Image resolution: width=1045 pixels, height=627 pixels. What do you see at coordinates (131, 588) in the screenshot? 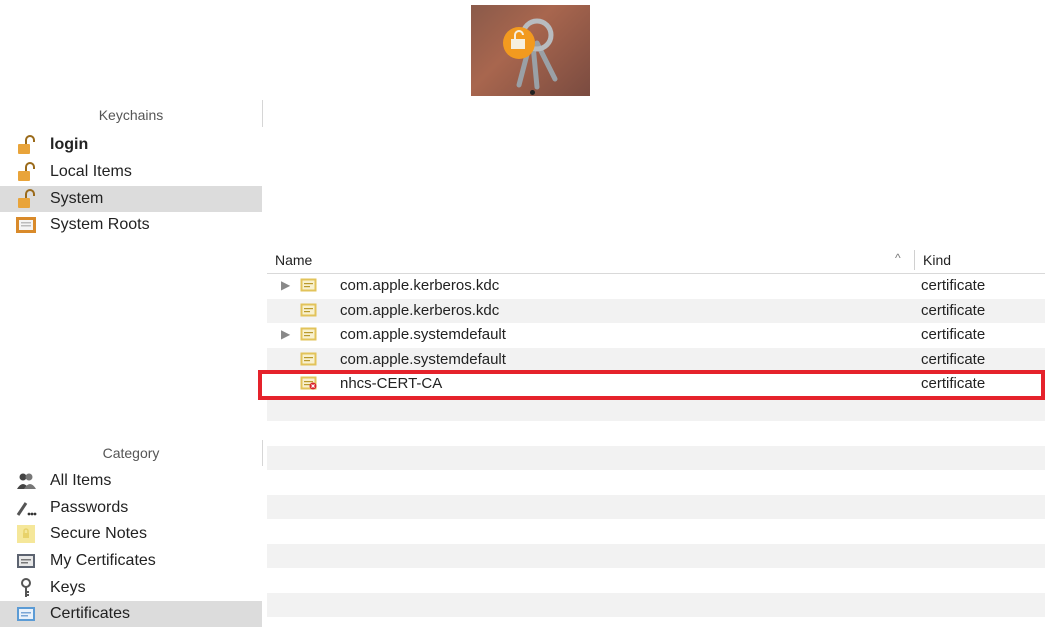
I see `sidebar-item-keys: Keys` at bounding box center [131, 588].